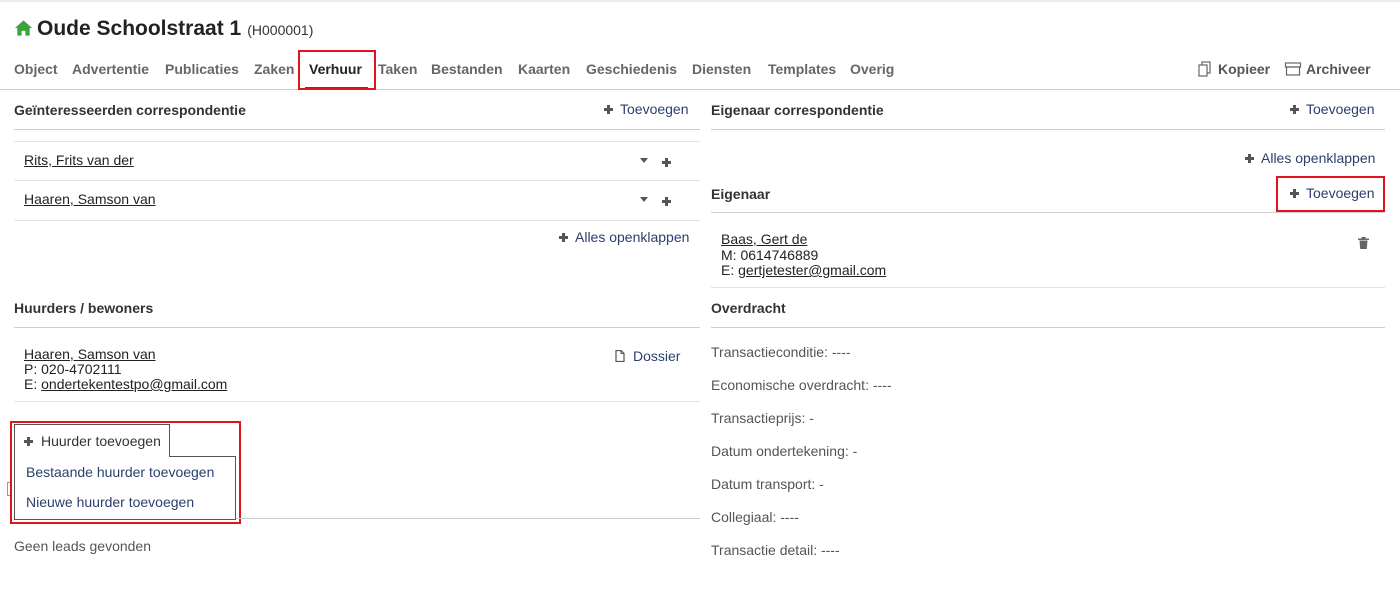 This screenshot has height=592, width=1400. Describe the element at coordinates (82, 546) in the screenshot. I see `leads-empty-text: Geen leads gevonden` at that location.